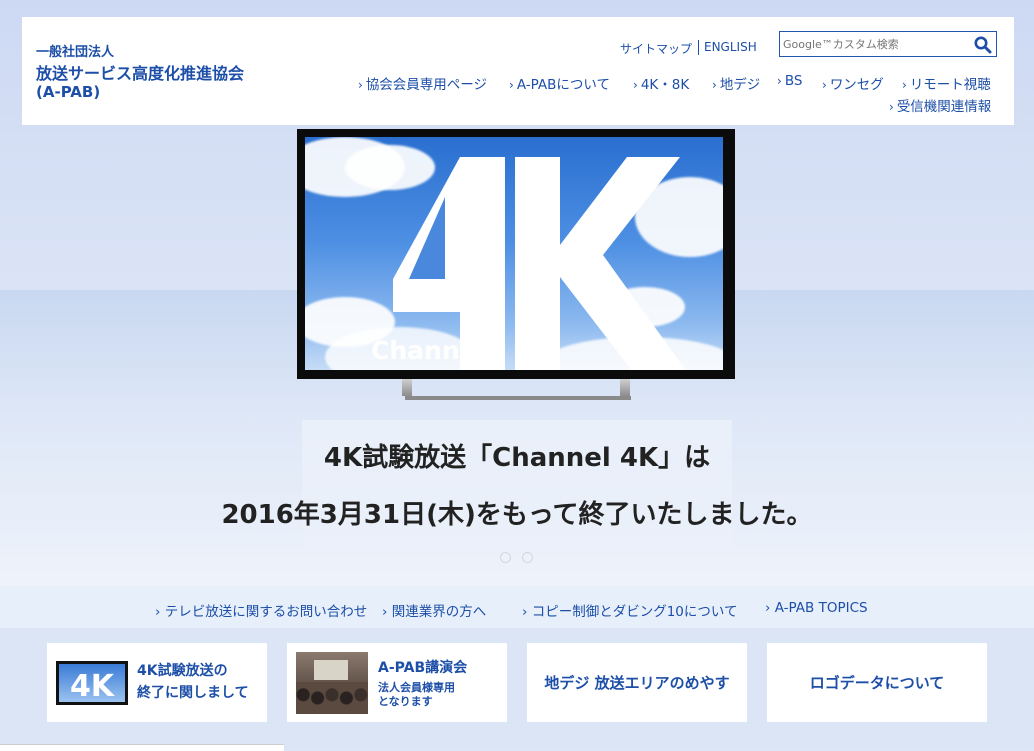 This screenshot has width=1034, height=751. What do you see at coordinates (75, 52) in the screenshot?
I see `org-type-label: 一般社団法人` at bounding box center [75, 52].